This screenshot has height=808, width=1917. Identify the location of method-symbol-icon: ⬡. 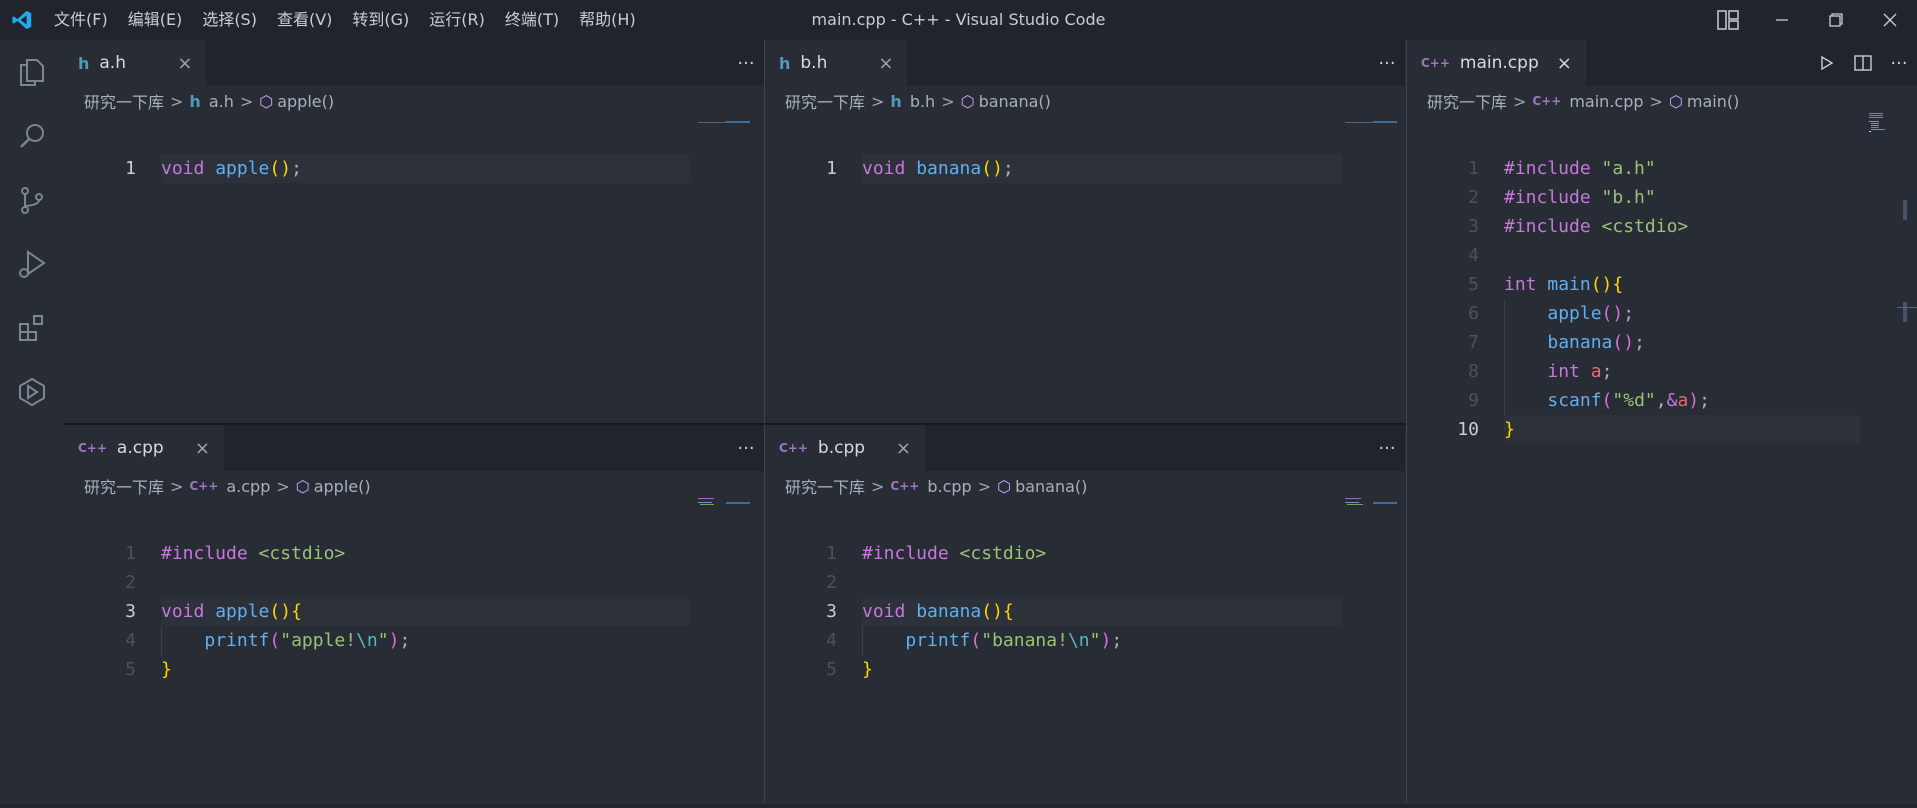
(302, 486).